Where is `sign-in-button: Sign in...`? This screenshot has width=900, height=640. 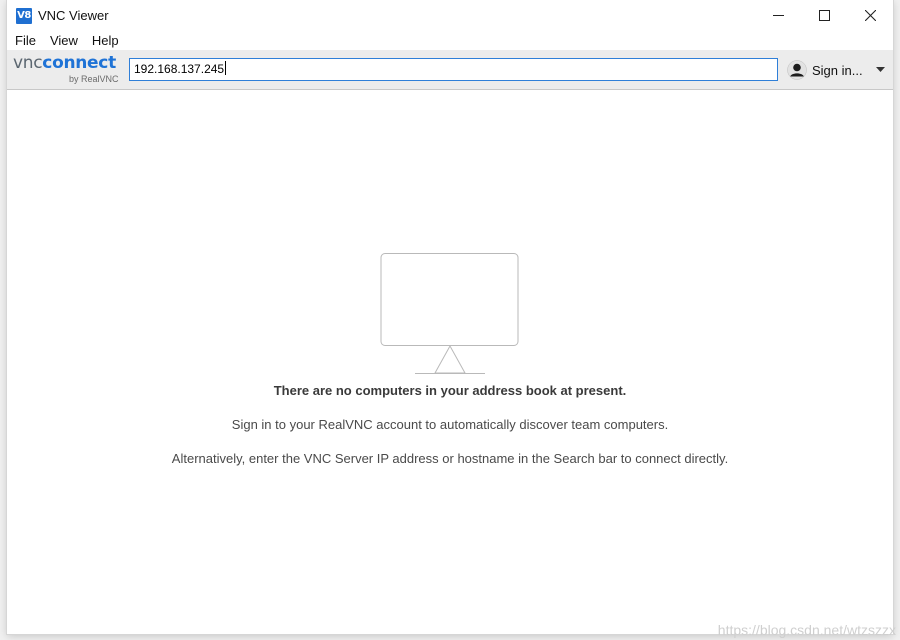 sign-in-button: Sign in... is located at coordinates (836, 70).